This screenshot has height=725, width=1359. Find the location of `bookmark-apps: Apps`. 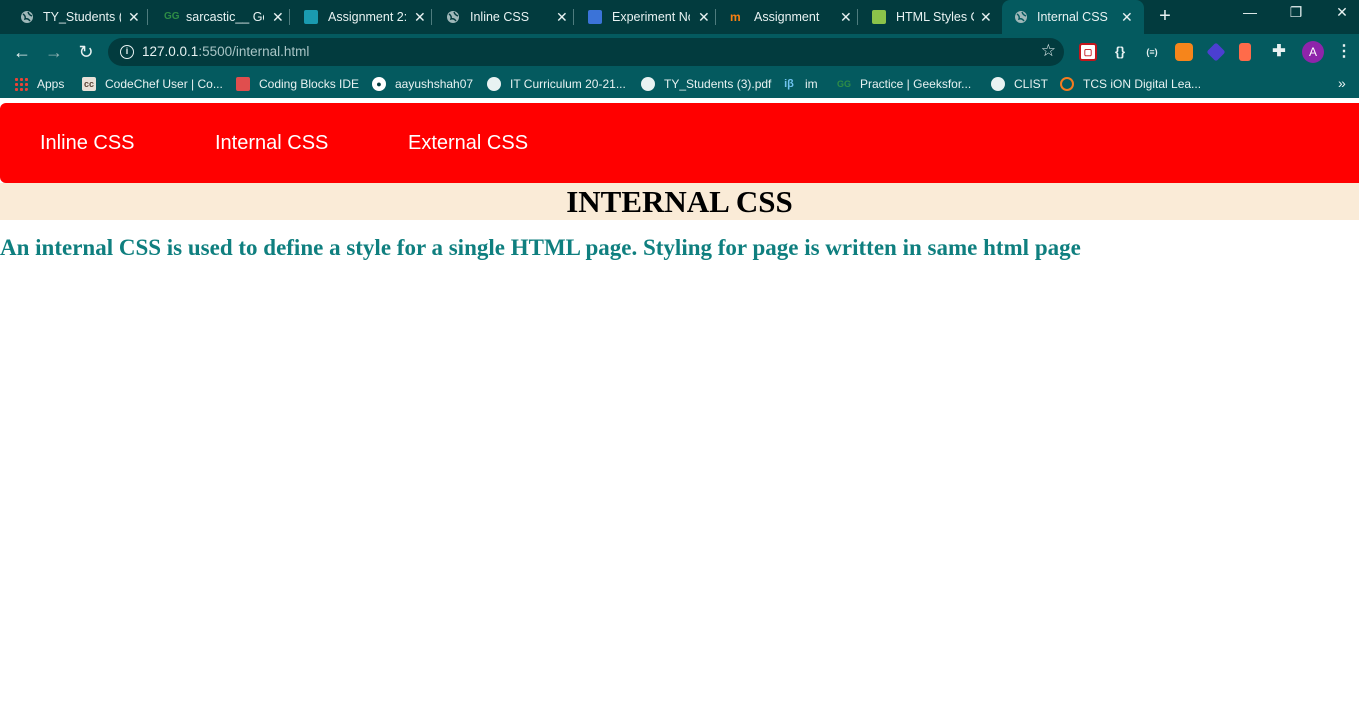

bookmark-apps: Apps is located at coordinates (39, 84).